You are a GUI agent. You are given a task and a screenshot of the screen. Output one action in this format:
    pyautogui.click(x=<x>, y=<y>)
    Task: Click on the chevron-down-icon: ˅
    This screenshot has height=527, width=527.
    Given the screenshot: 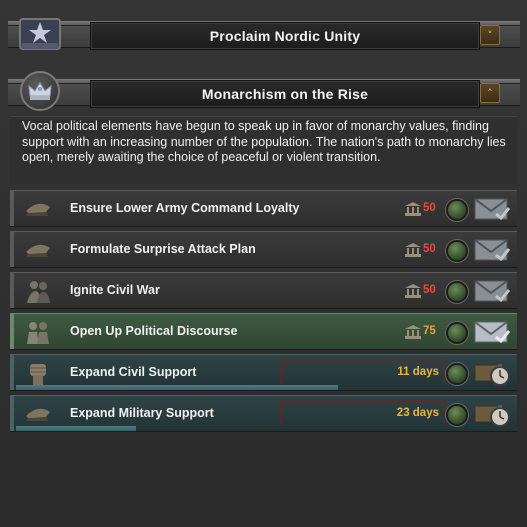 What is the action you would take?
    pyautogui.click(x=490, y=35)
    